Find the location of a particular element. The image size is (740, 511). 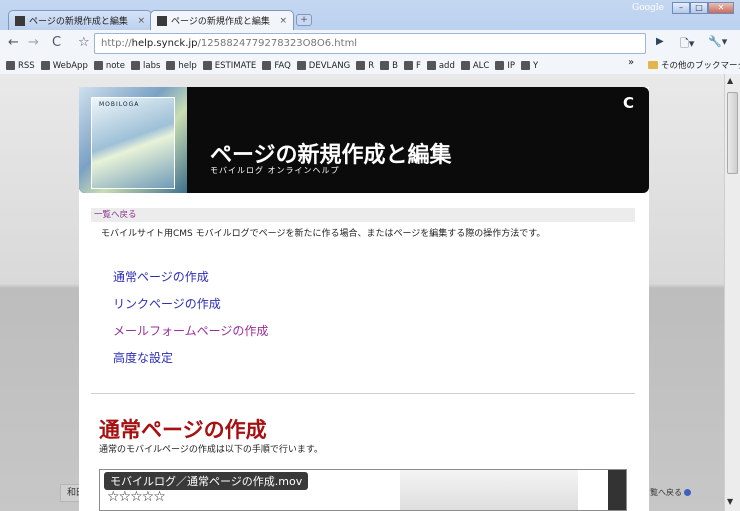

toc-link-advanced-settings: 高度な設定 is located at coordinates (143, 357).